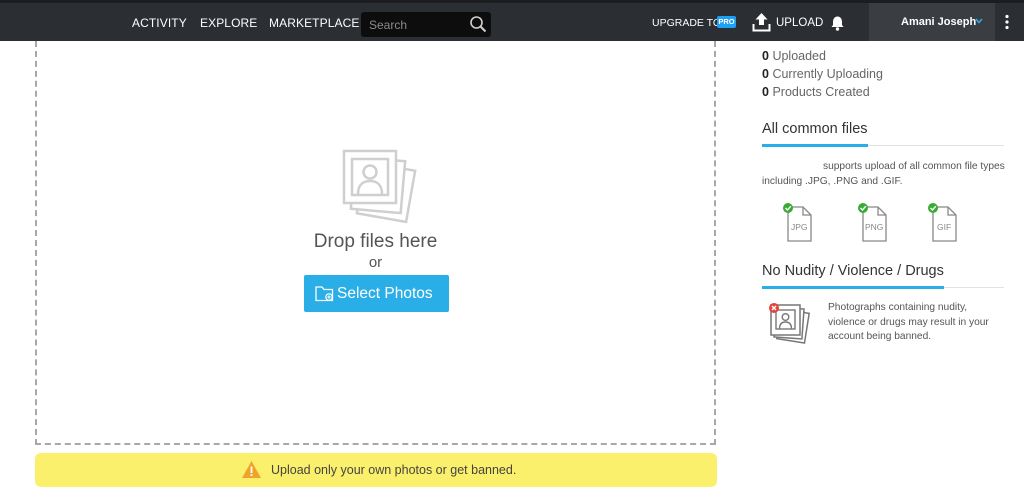 This screenshot has width=1024, height=498. I want to click on stat-uploaded: 0 Uploaded, so click(794, 56).